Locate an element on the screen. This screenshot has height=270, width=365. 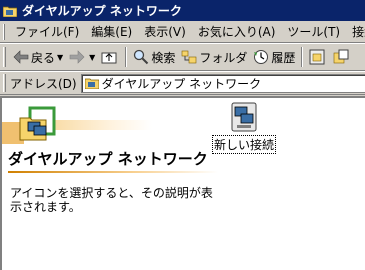
menu-grip is located at coordinates (4, 31).